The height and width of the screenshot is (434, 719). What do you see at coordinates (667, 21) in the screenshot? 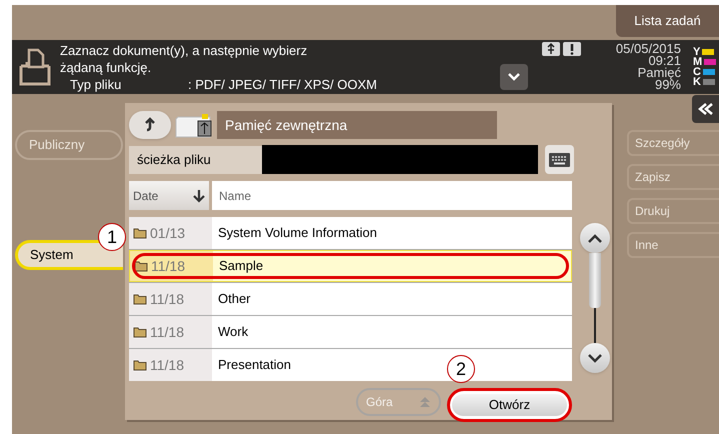
I see `job-list-tab: Lista zadań` at bounding box center [667, 21].